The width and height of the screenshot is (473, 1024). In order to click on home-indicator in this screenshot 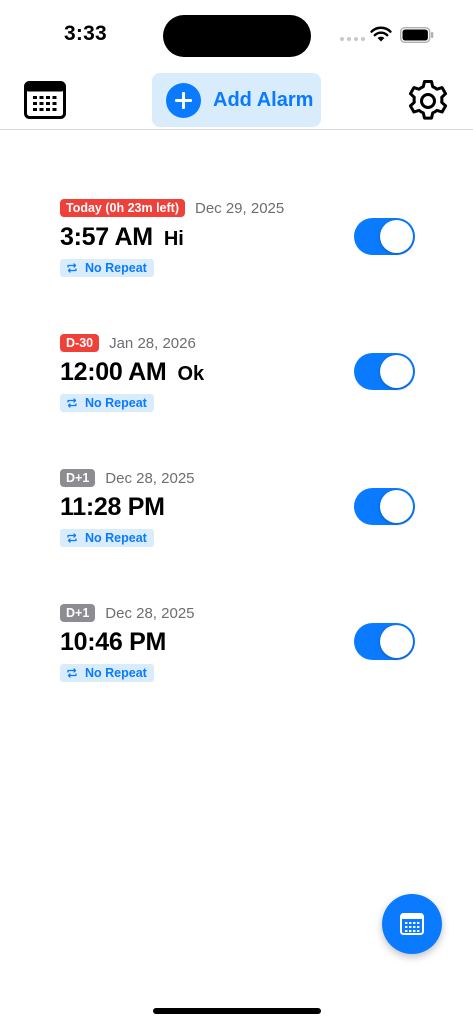, I will do `click(237, 1011)`.